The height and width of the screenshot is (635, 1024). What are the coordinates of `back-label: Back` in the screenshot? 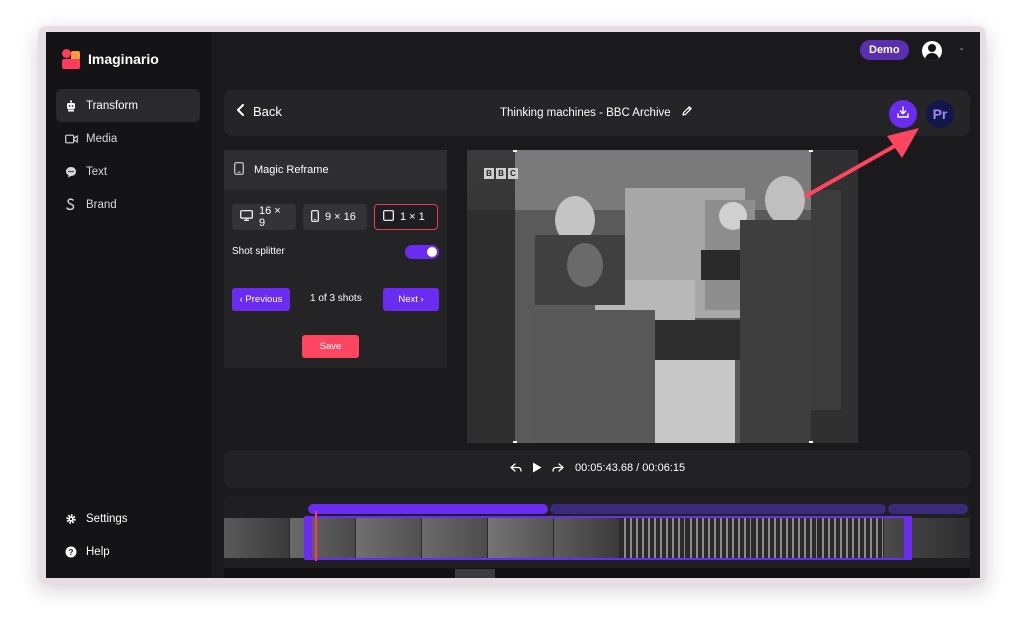 It's located at (267, 111).